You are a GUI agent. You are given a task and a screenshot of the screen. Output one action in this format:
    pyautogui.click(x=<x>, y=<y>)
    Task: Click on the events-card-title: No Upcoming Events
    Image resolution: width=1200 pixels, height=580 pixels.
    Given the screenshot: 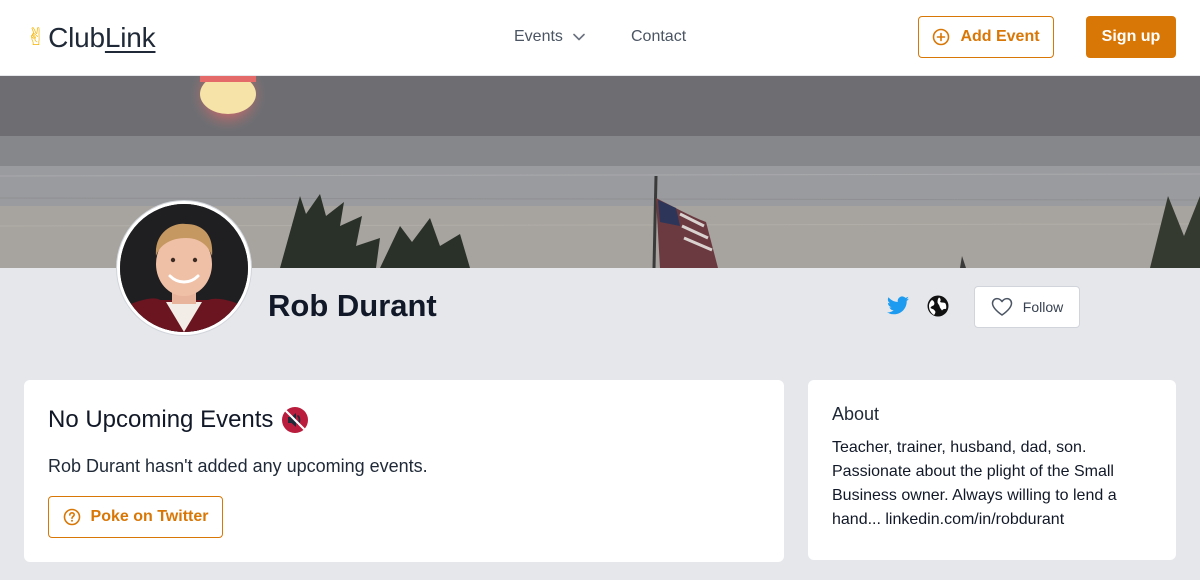 What is the action you would take?
    pyautogui.click(x=178, y=420)
    